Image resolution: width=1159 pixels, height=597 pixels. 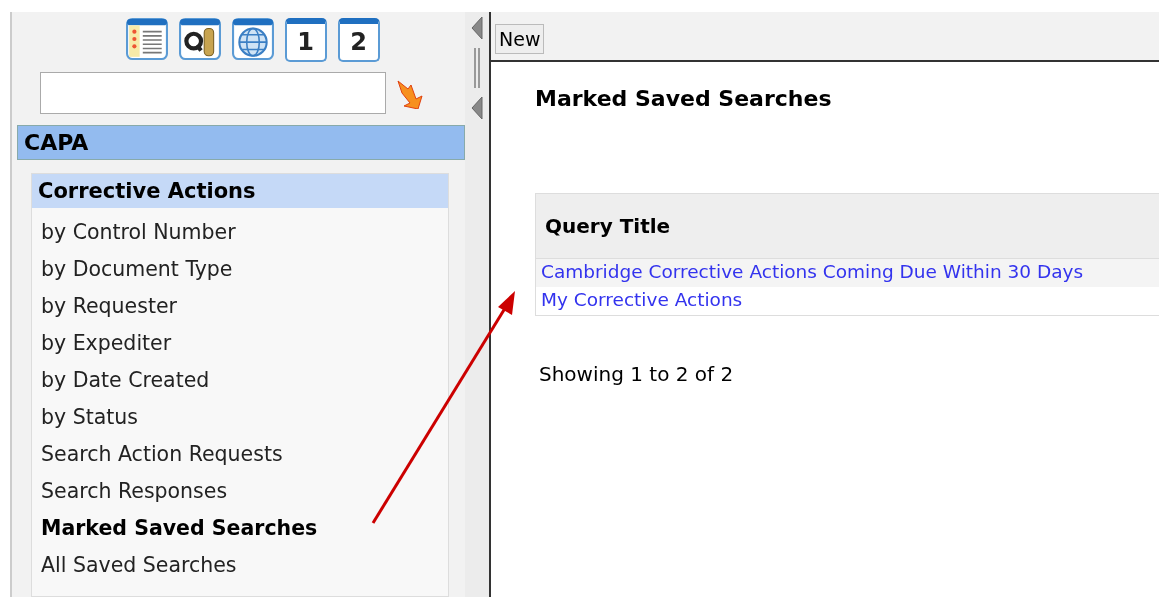 What do you see at coordinates (240, 191) in the screenshot?
I see `section-header: Corrective Actions` at bounding box center [240, 191].